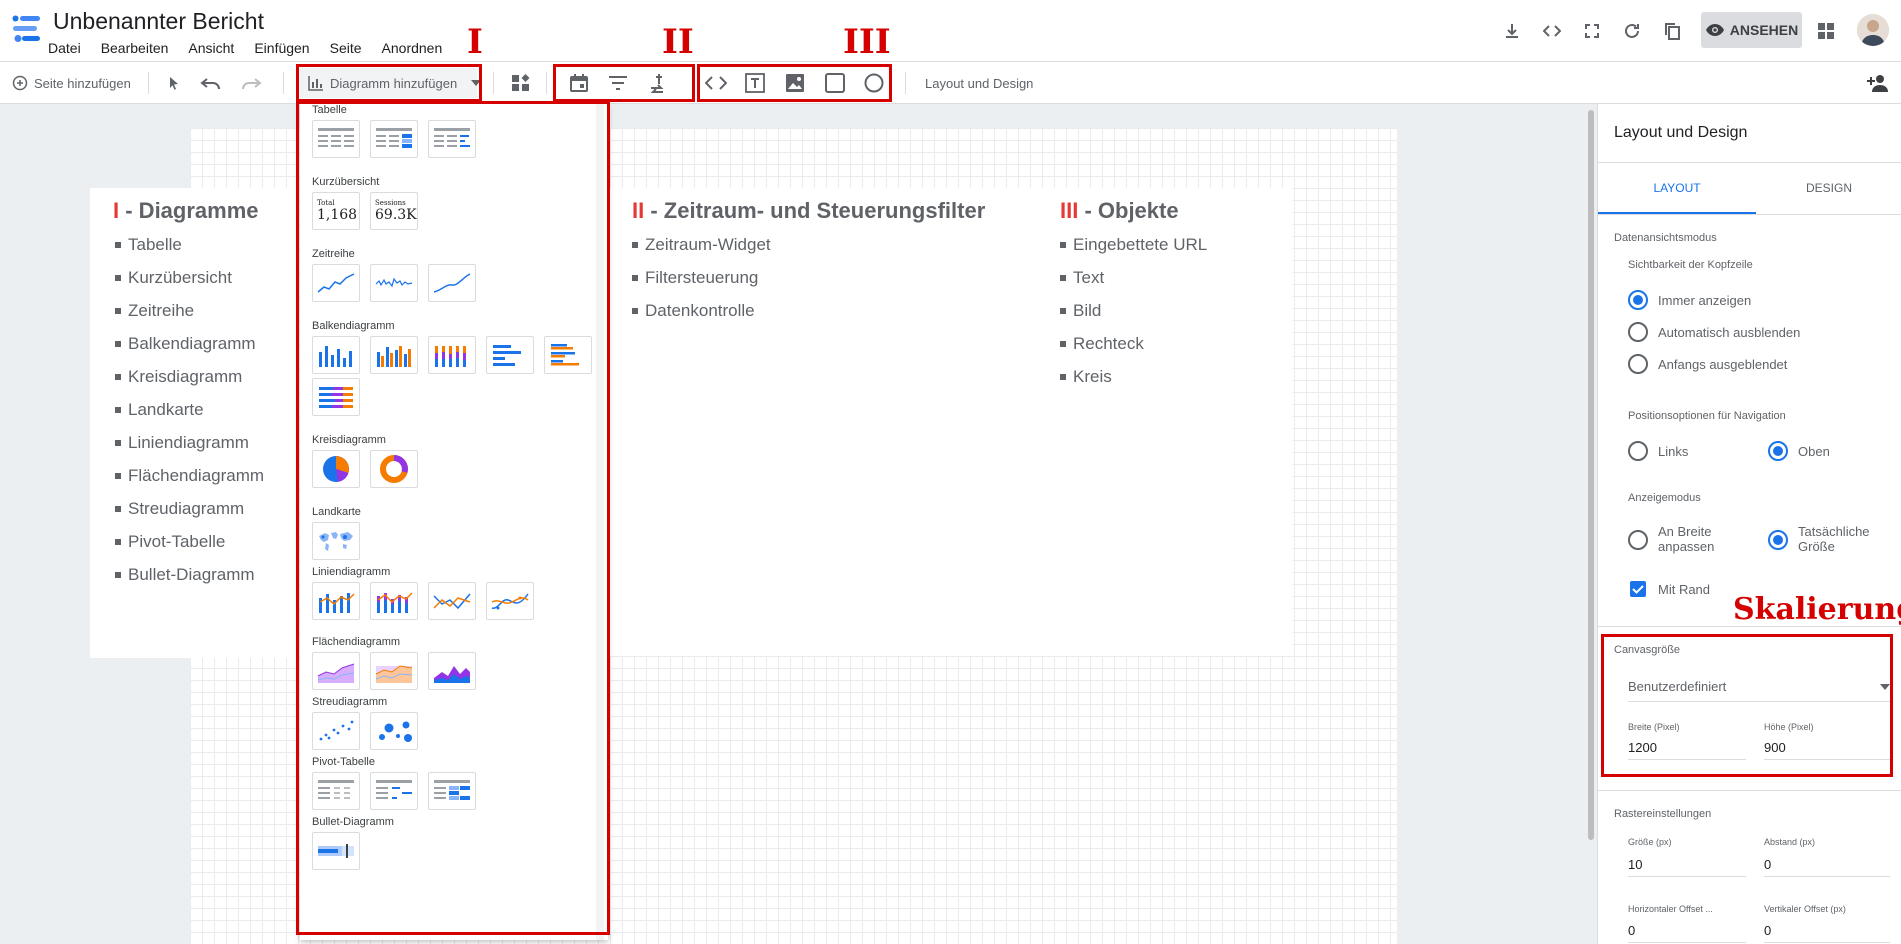 The height and width of the screenshot is (944, 1901). Describe the element at coordinates (1729, 332) in the screenshot. I see `radio-label: Automatisch ausblenden` at that location.